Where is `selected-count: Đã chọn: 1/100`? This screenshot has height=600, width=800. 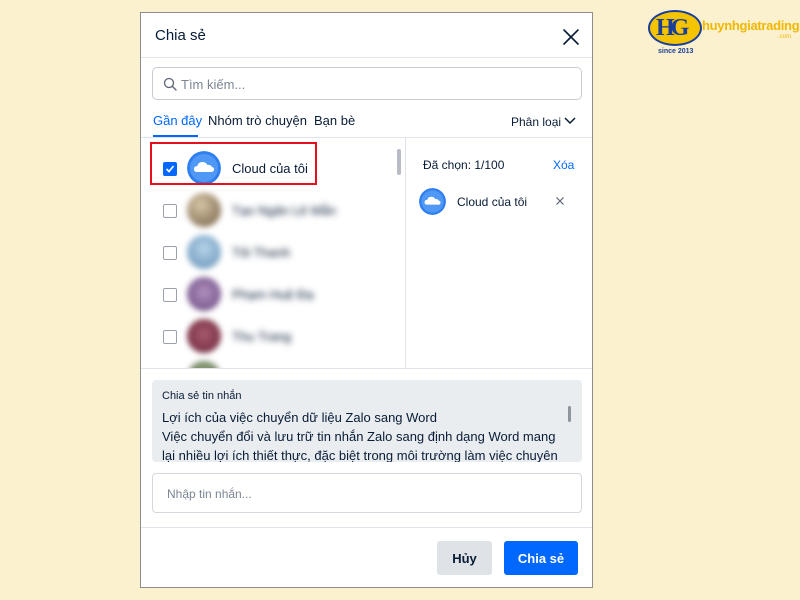 selected-count: Đã chọn: 1/100 is located at coordinates (464, 165).